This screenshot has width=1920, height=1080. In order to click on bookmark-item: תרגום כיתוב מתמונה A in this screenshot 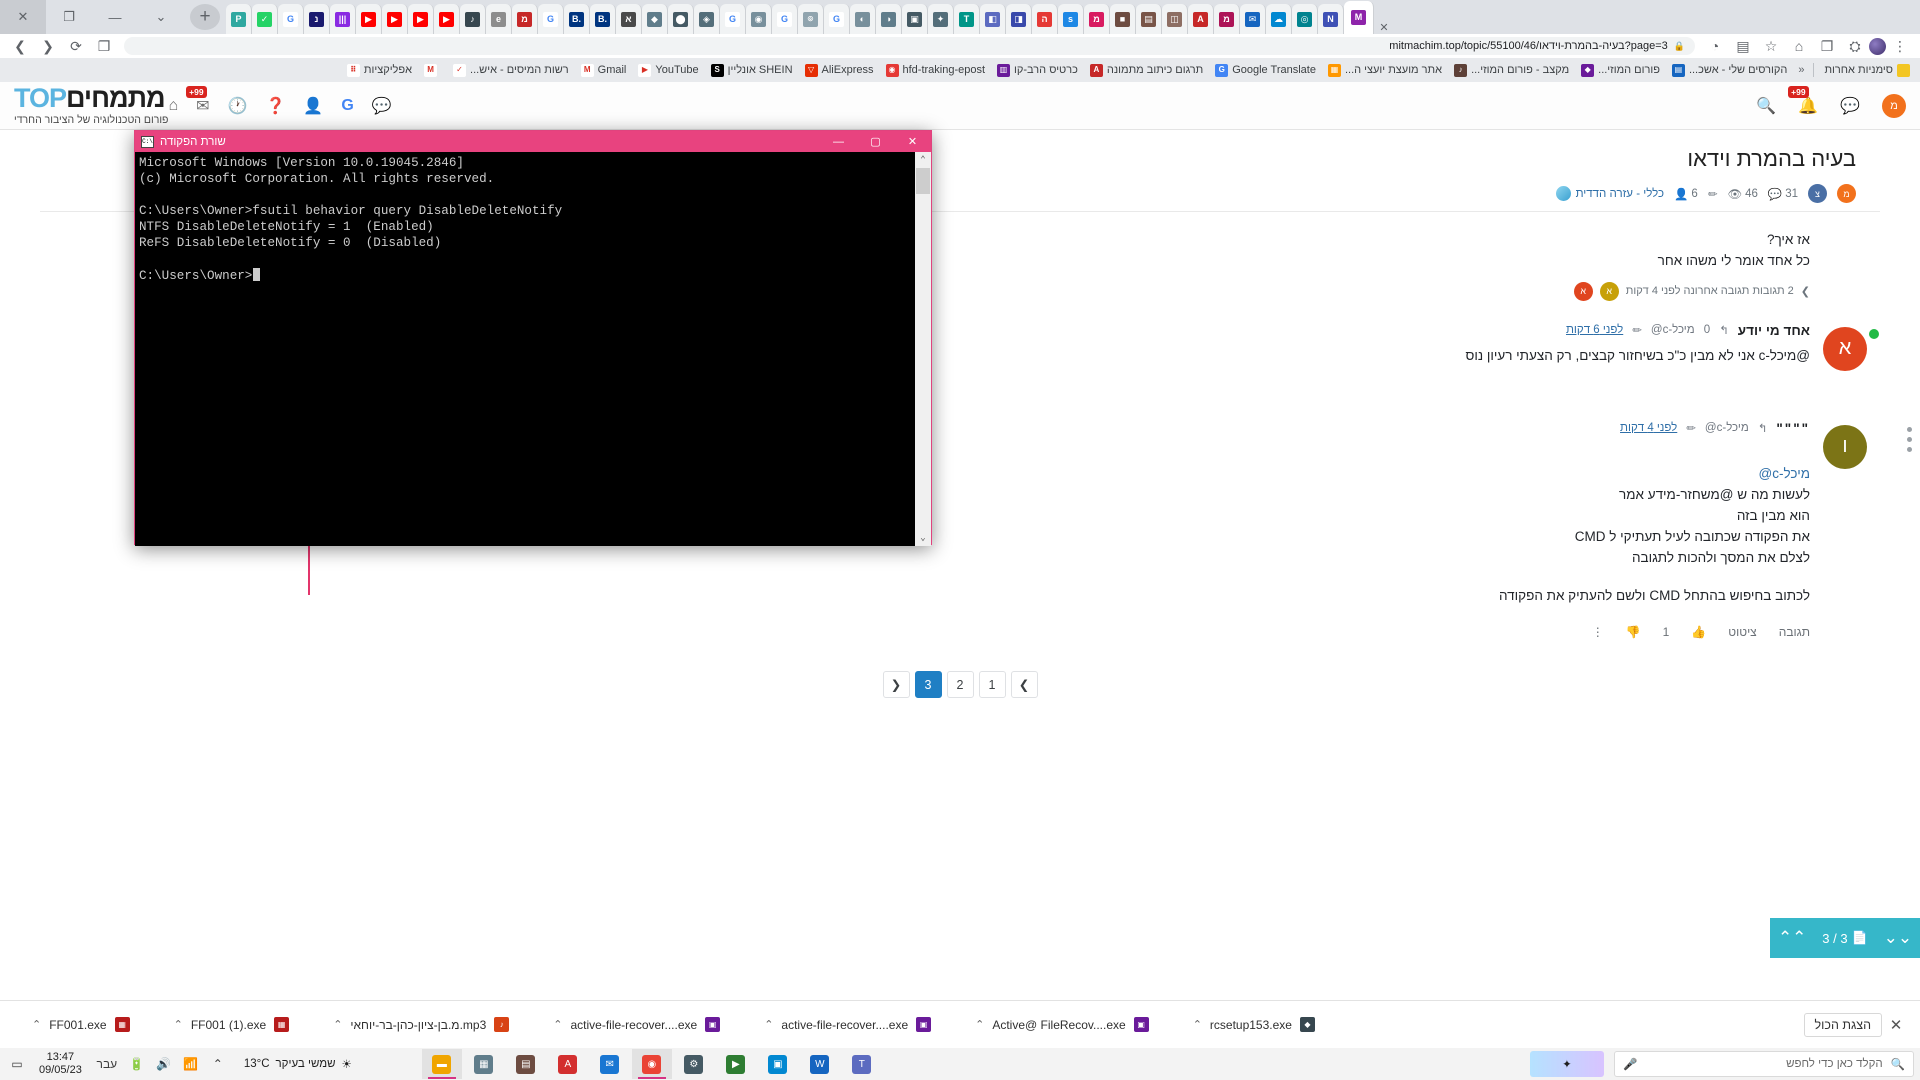, I will do `click(1146, 70)`.